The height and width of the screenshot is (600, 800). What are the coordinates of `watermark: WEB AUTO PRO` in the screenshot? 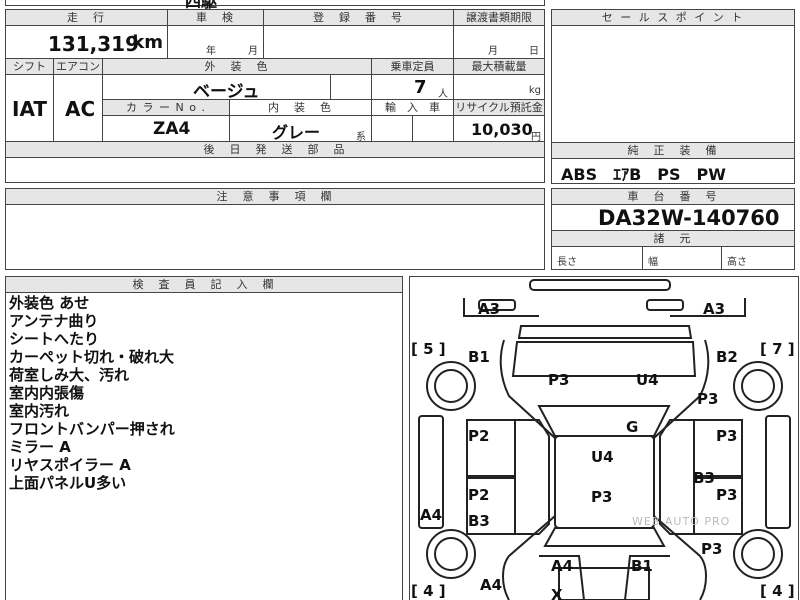 It's located at (681, 521).